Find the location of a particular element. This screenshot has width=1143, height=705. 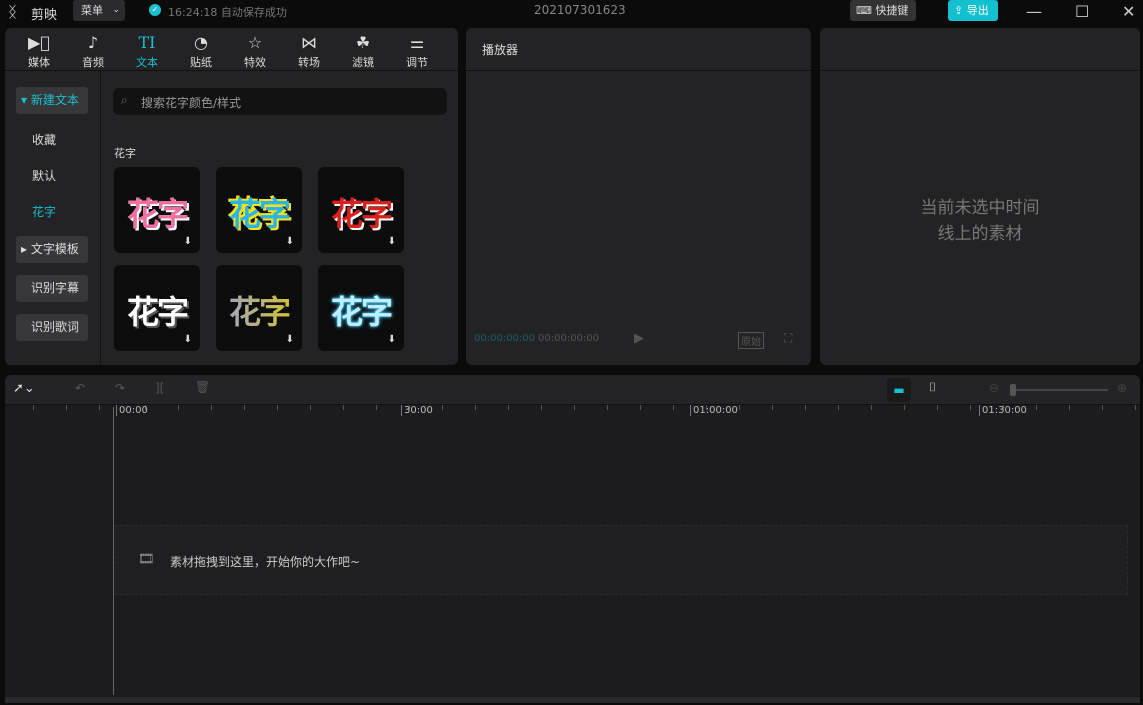

capcut-logo-icon: ᛝ is located at coordinates (13, 12).